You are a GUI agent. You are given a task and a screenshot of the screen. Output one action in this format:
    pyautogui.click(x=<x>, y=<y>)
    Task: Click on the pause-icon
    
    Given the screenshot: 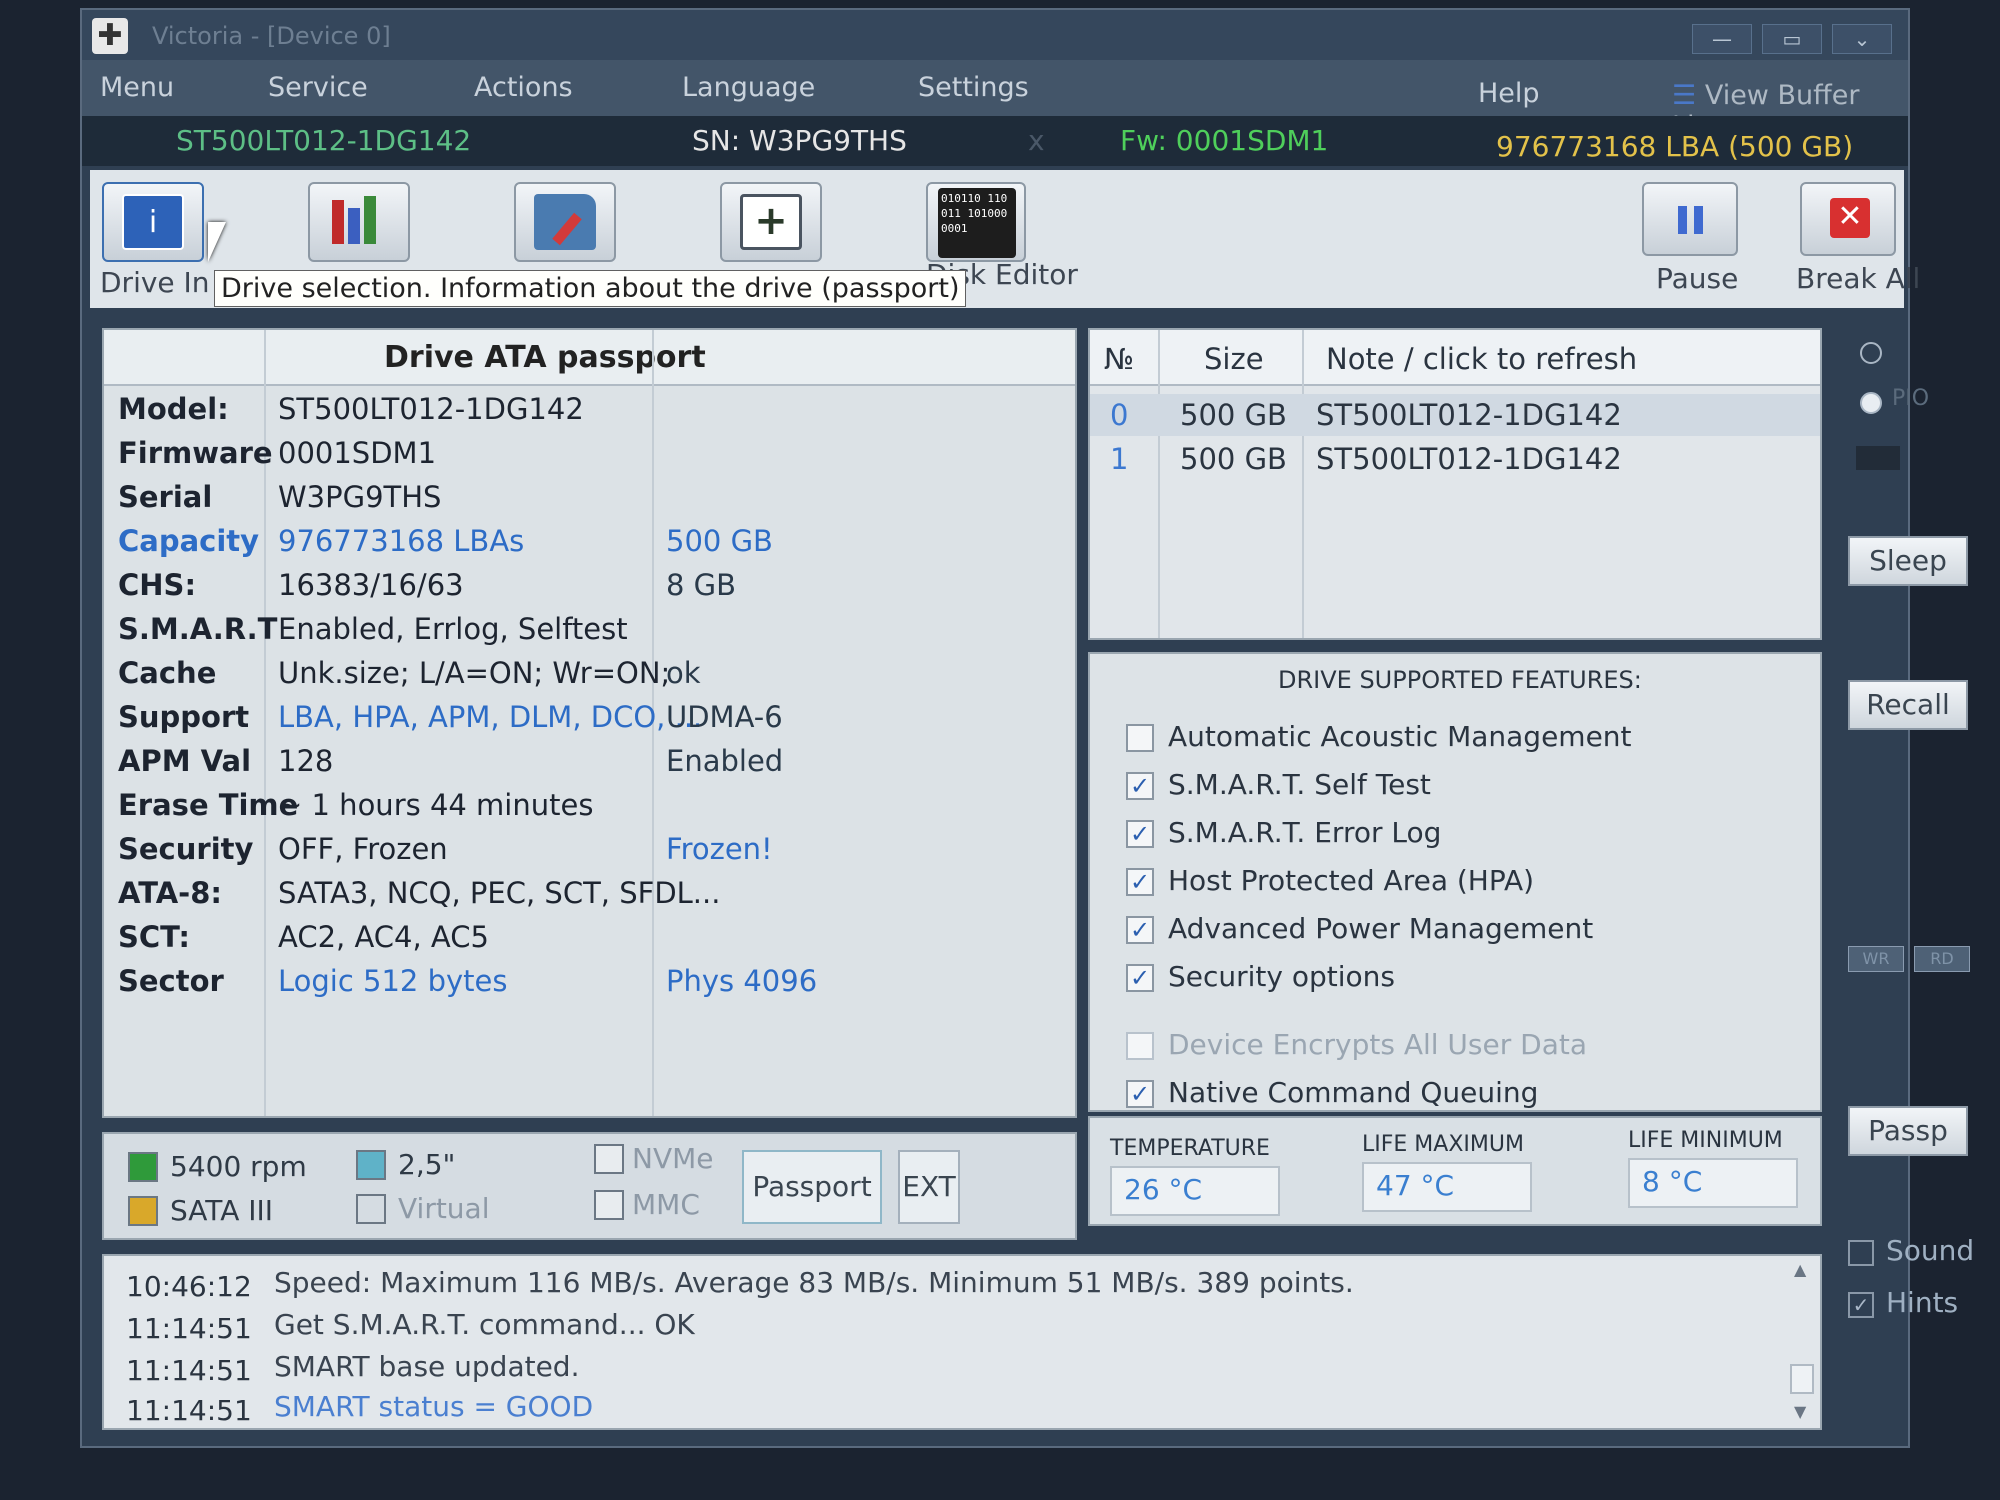 What is the action you would take?
    pyautogui.click(x=1691, y=221)
    